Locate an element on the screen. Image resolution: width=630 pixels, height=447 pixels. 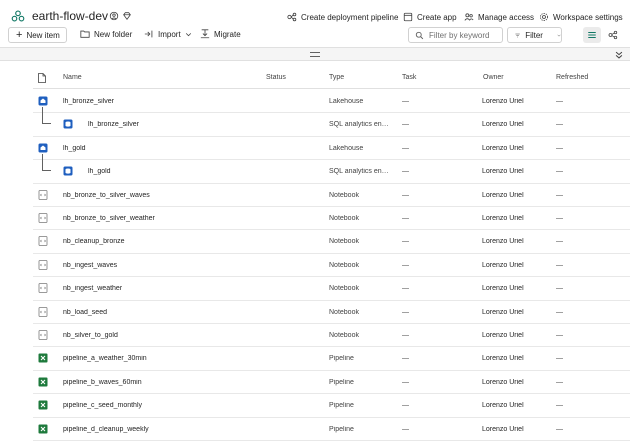
table-row: nb_load_seed Notebook — Lorenzo Uriel — is located at coordinates (331, 312).